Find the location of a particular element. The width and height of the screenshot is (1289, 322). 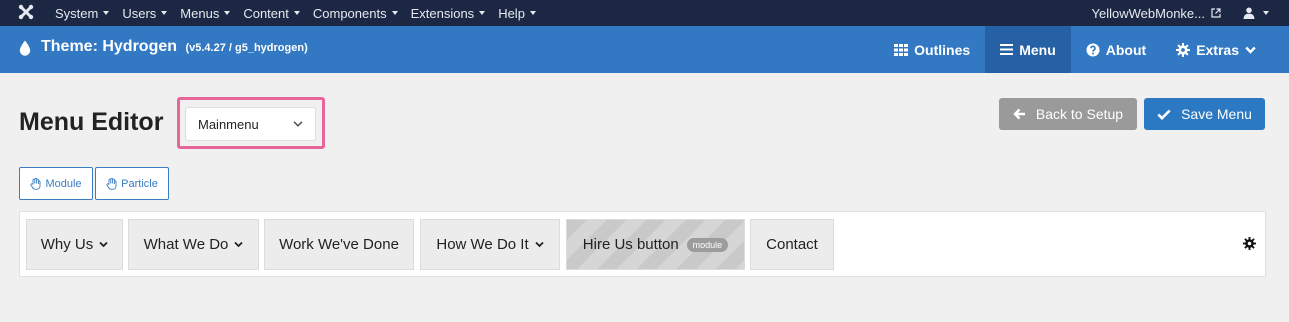

menu-item-work-weve-done: Work We've Done is located at coordinates (339, 244).